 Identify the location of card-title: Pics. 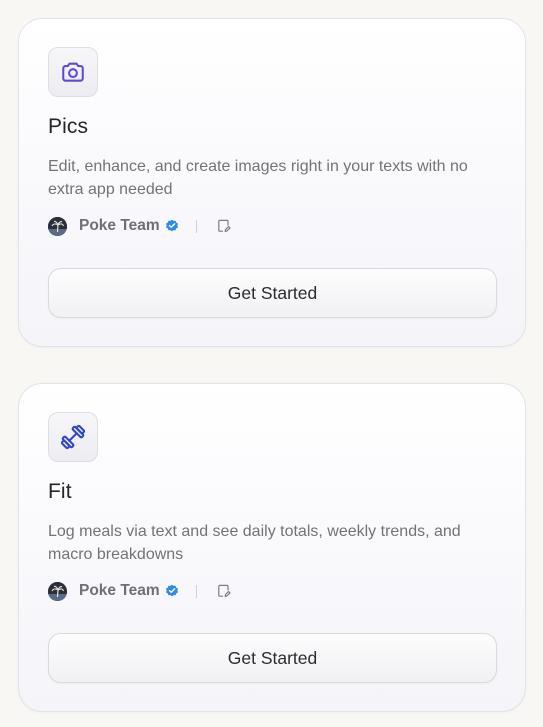
(68, 126).